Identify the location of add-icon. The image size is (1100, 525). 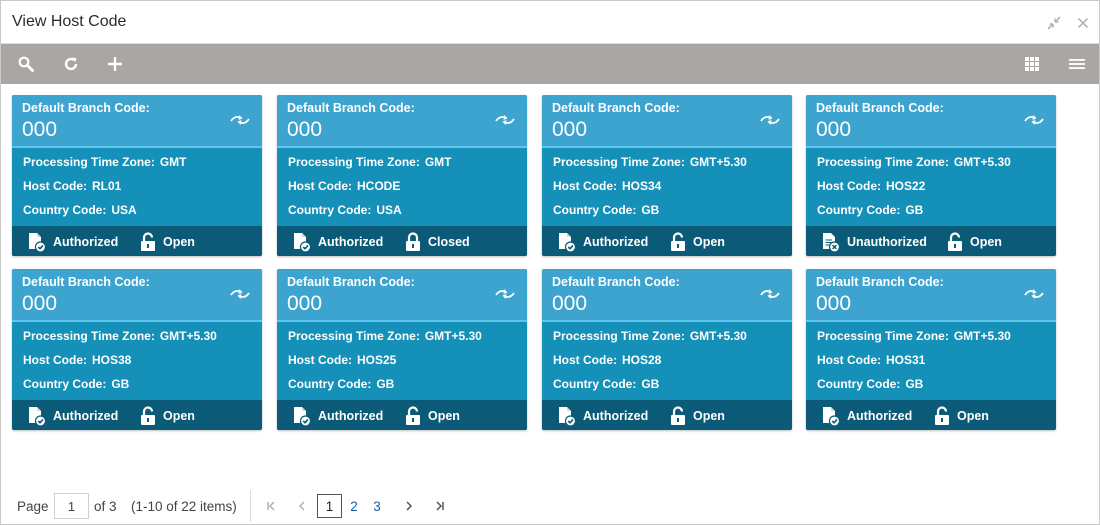
(115, 64).